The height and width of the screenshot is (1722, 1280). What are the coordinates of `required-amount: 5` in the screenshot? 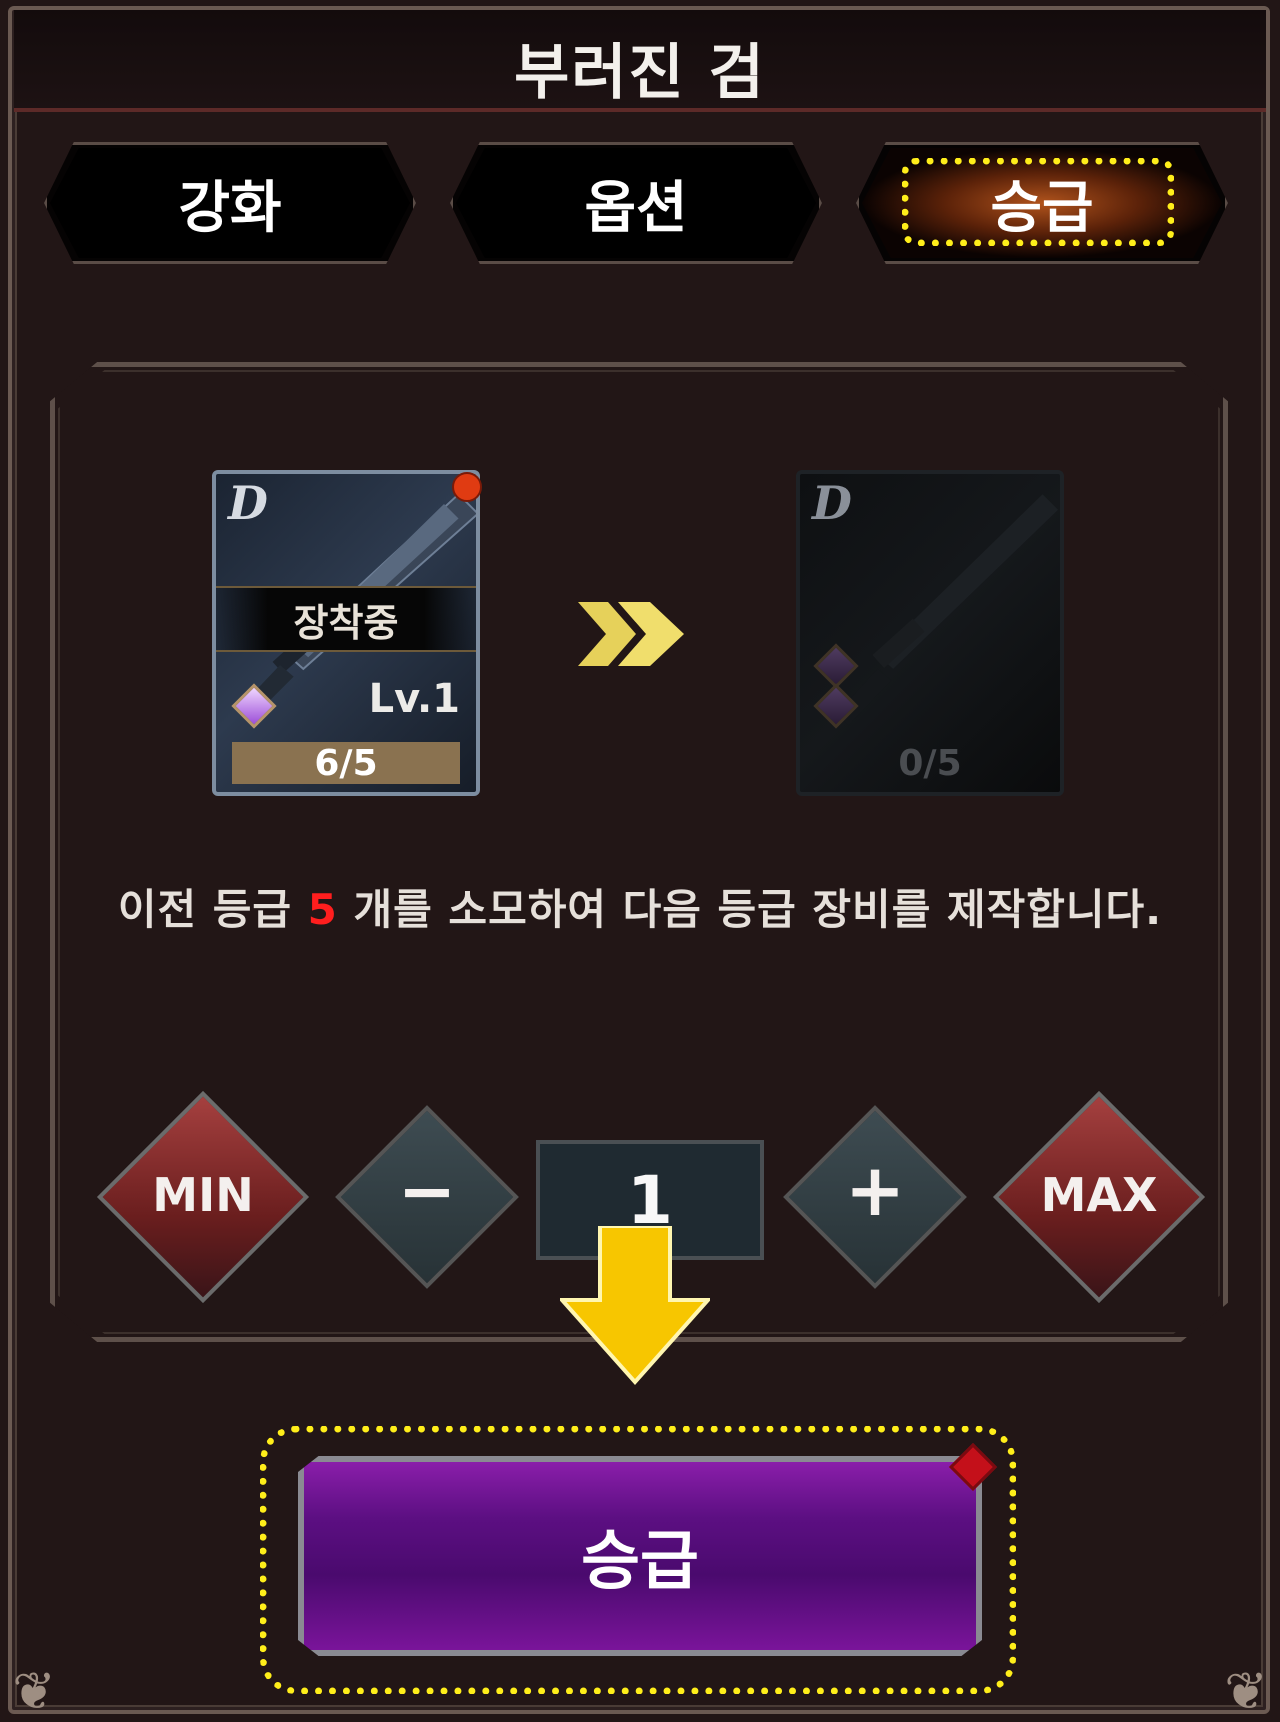 It's located at (322, 909).